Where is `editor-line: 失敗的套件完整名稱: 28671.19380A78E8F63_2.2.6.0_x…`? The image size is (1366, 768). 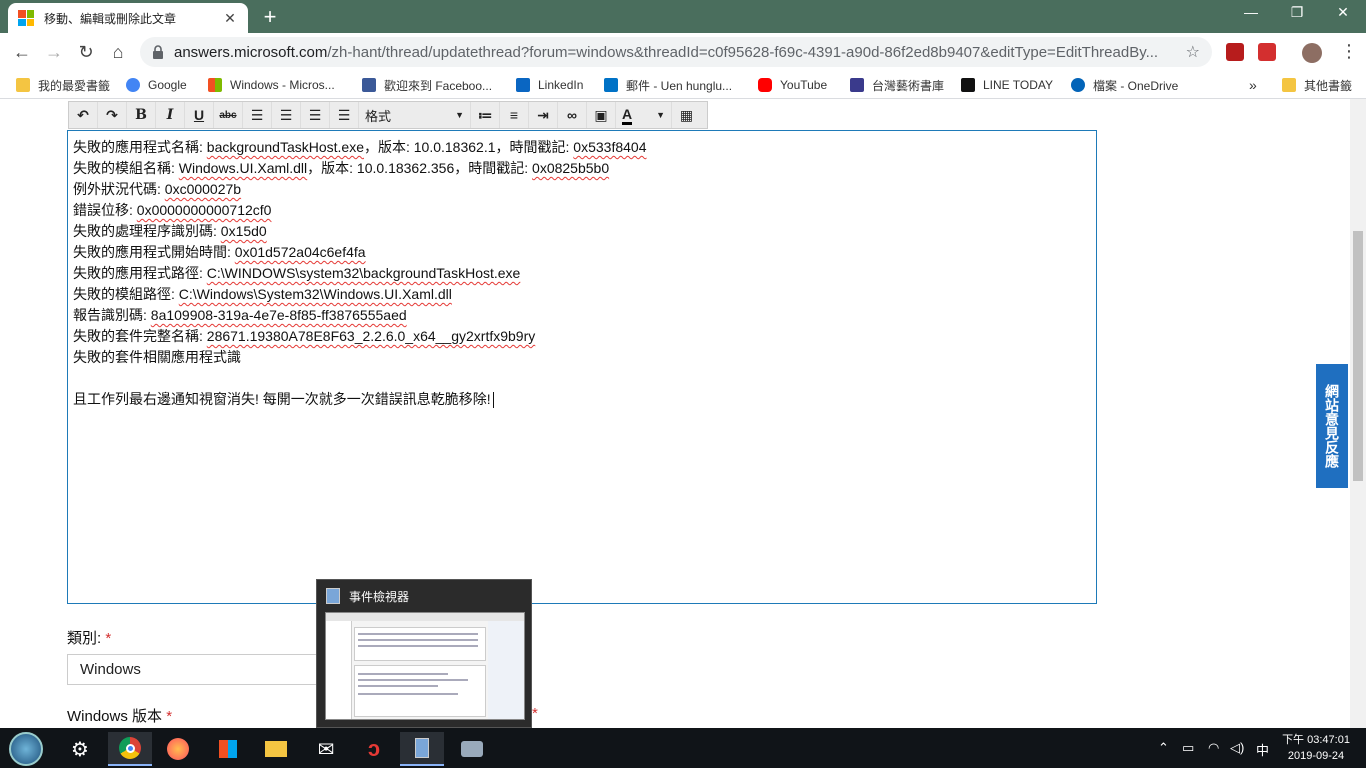 editor-line: 失敗的套件完整名稱: 28671.19380A78E8F63_2.2.6.0_x… is located at coordinates (304, 336).